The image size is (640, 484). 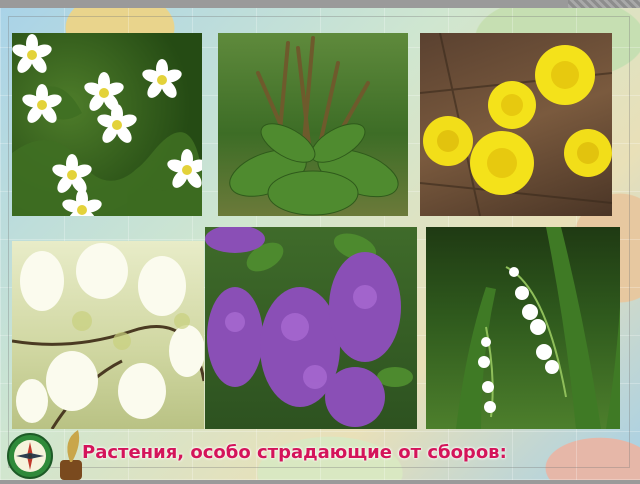 I want to click on plantain-illustration, so click(x=314, y=126).